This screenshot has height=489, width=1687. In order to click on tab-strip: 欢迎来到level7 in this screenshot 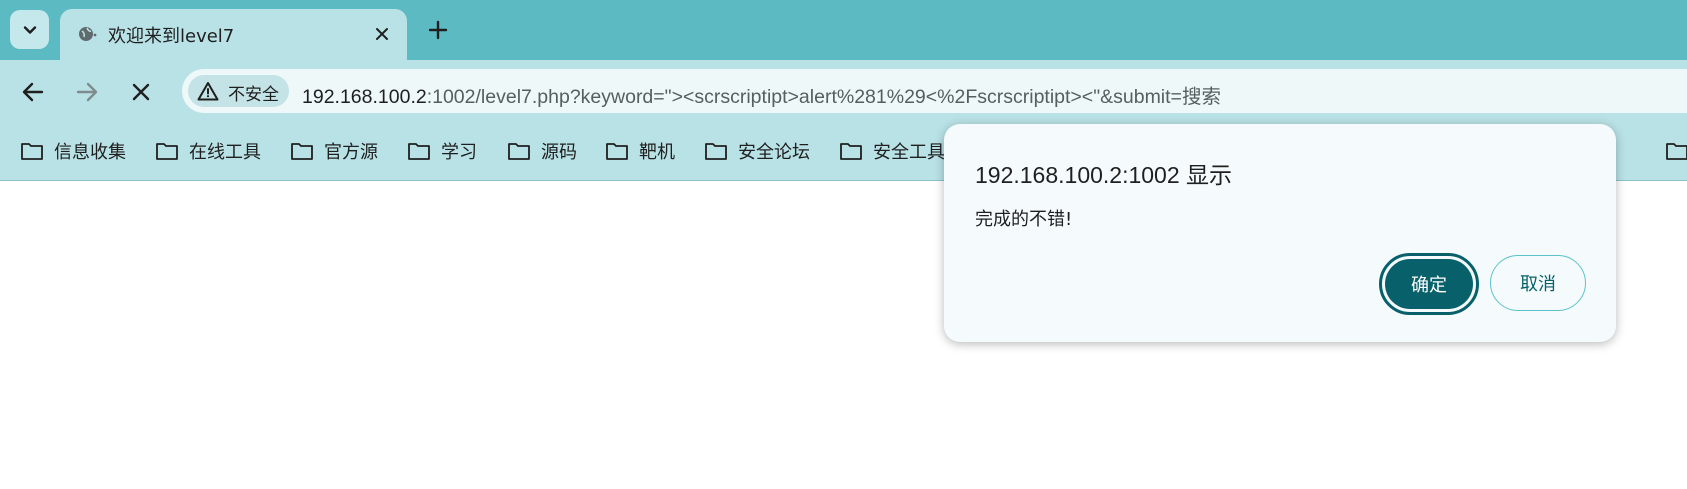, I will do `click(843, 30)`.